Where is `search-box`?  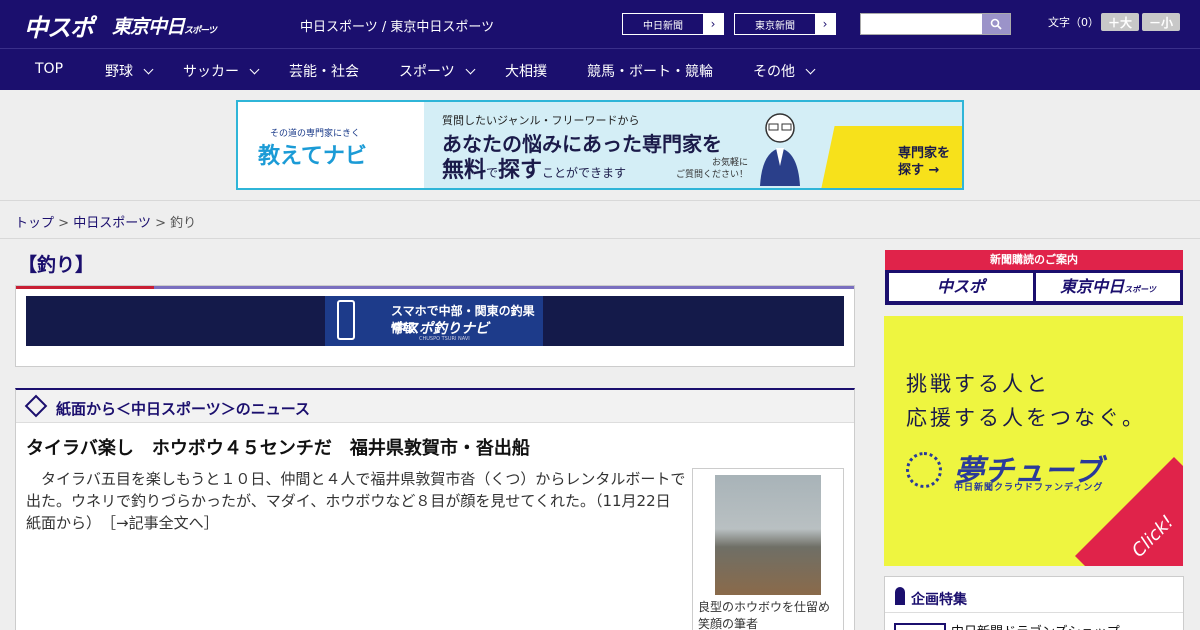
search-box is located at coordinates (935, 24).